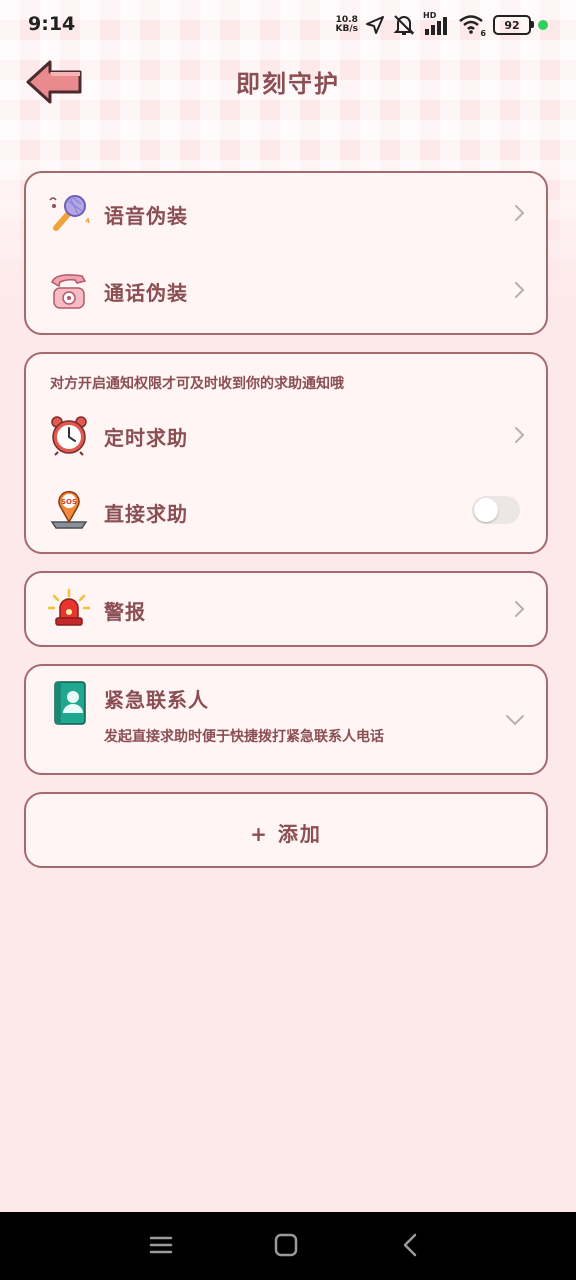  What do you see at coordinates (69, 502) in the screenshot?
I see `svg-text: SOS` at bounding box center [69, 502].